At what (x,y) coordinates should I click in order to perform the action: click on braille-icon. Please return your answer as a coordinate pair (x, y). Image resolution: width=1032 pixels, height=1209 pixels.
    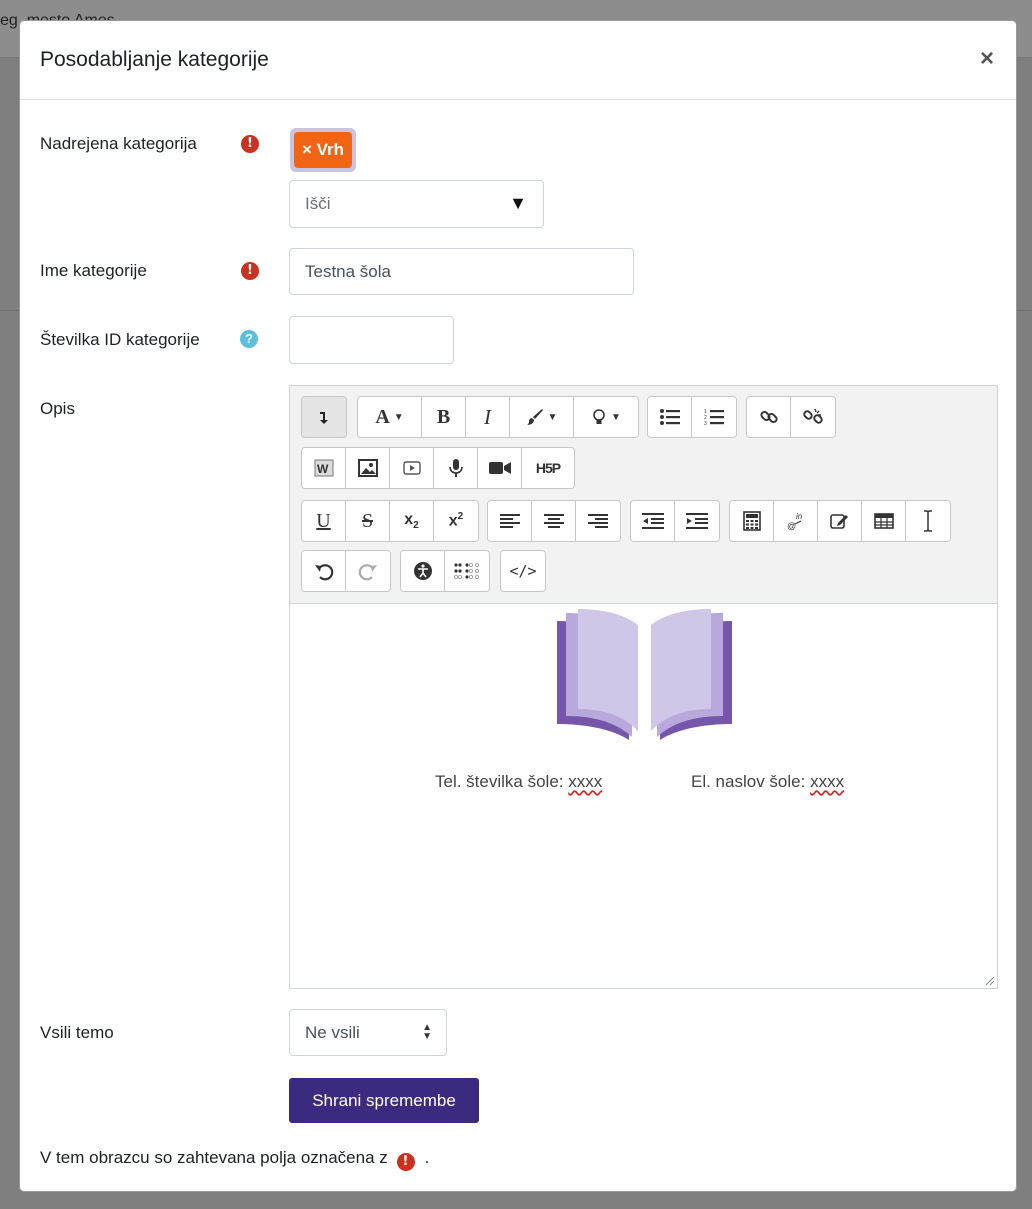
    Looking at the image, I should click on (466, 571).